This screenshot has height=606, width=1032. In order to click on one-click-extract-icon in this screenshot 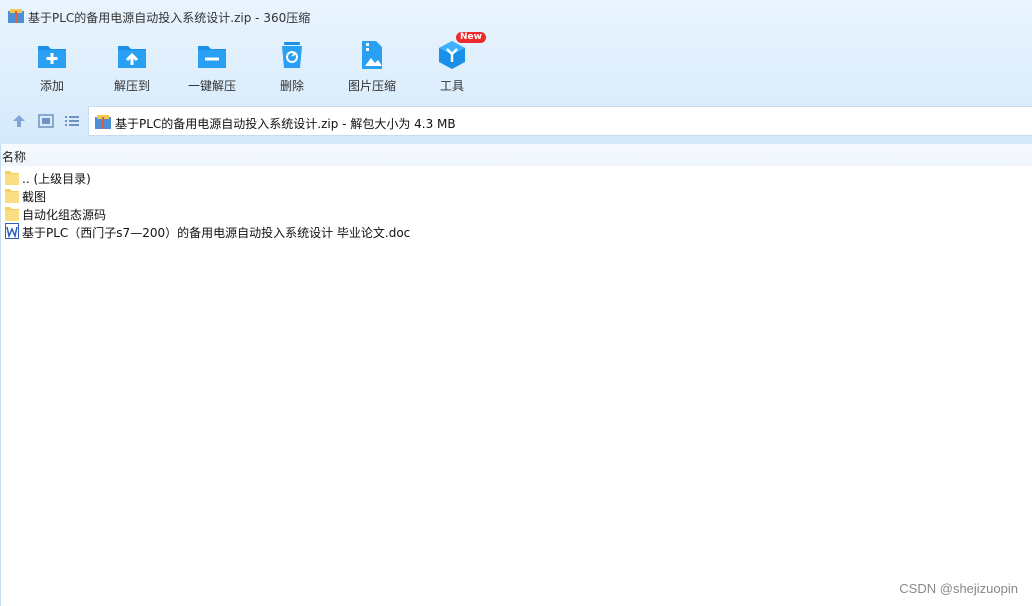, I will do `click(212, 57)`.